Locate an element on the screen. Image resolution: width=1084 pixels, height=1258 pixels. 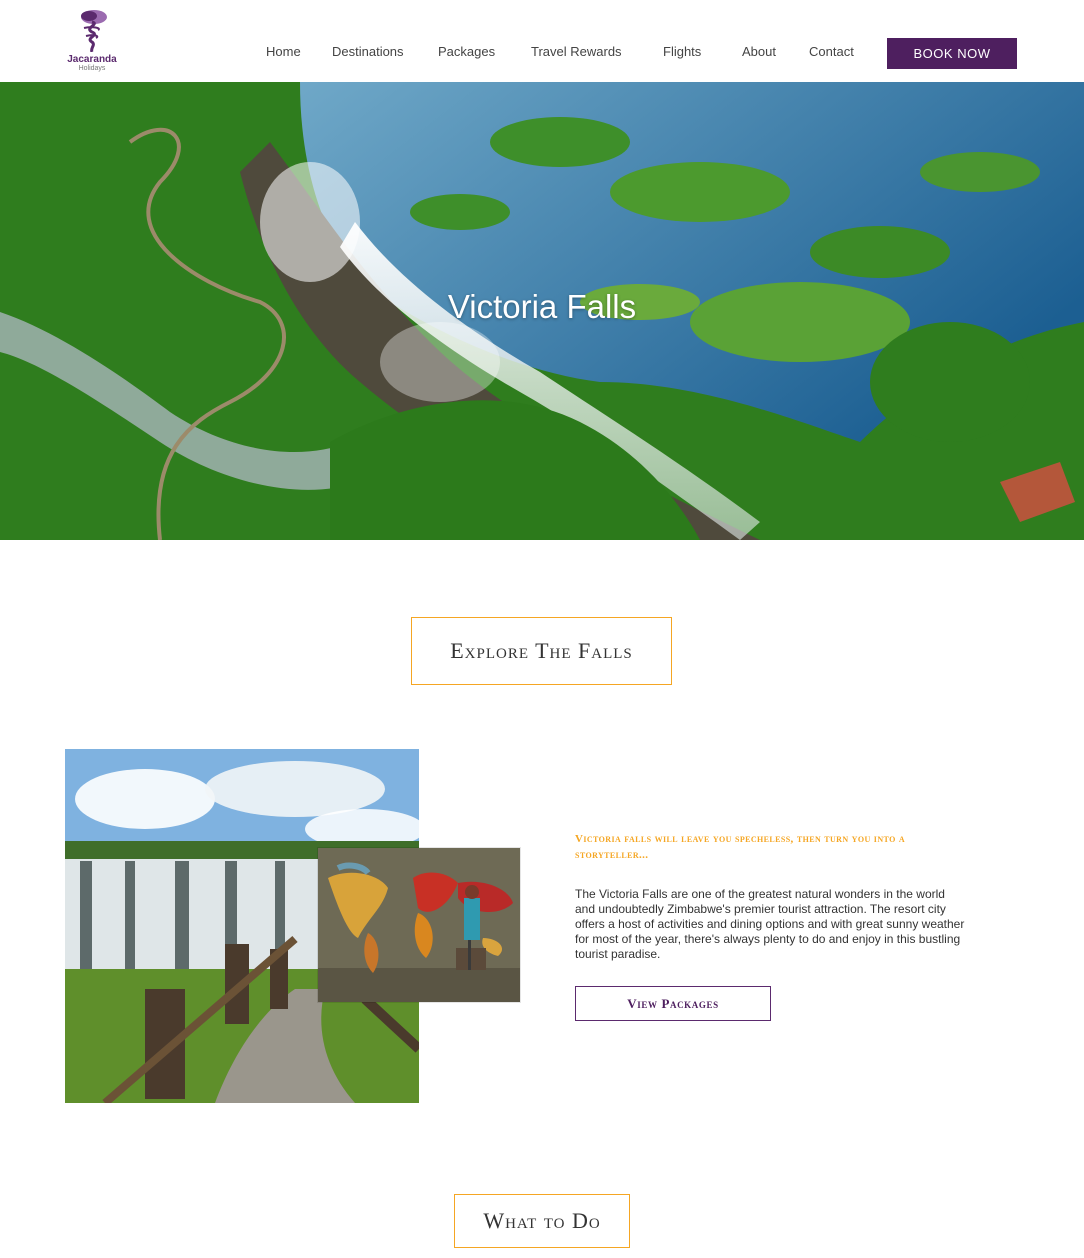
nav-home: Home is located at coordinates (283, 51).